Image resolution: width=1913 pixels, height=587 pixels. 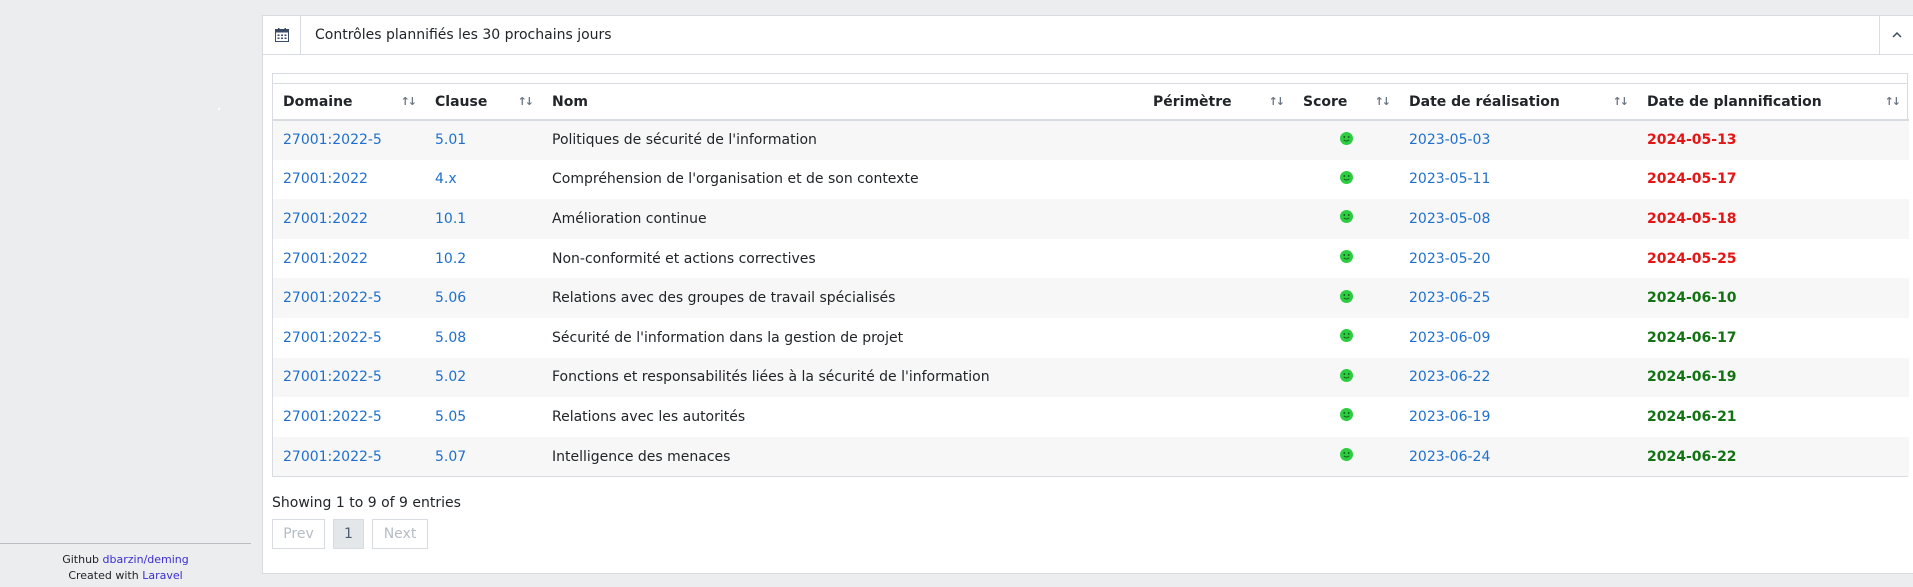 I want to click on column-label: Date de plannification, so click(x=1734, y=101).